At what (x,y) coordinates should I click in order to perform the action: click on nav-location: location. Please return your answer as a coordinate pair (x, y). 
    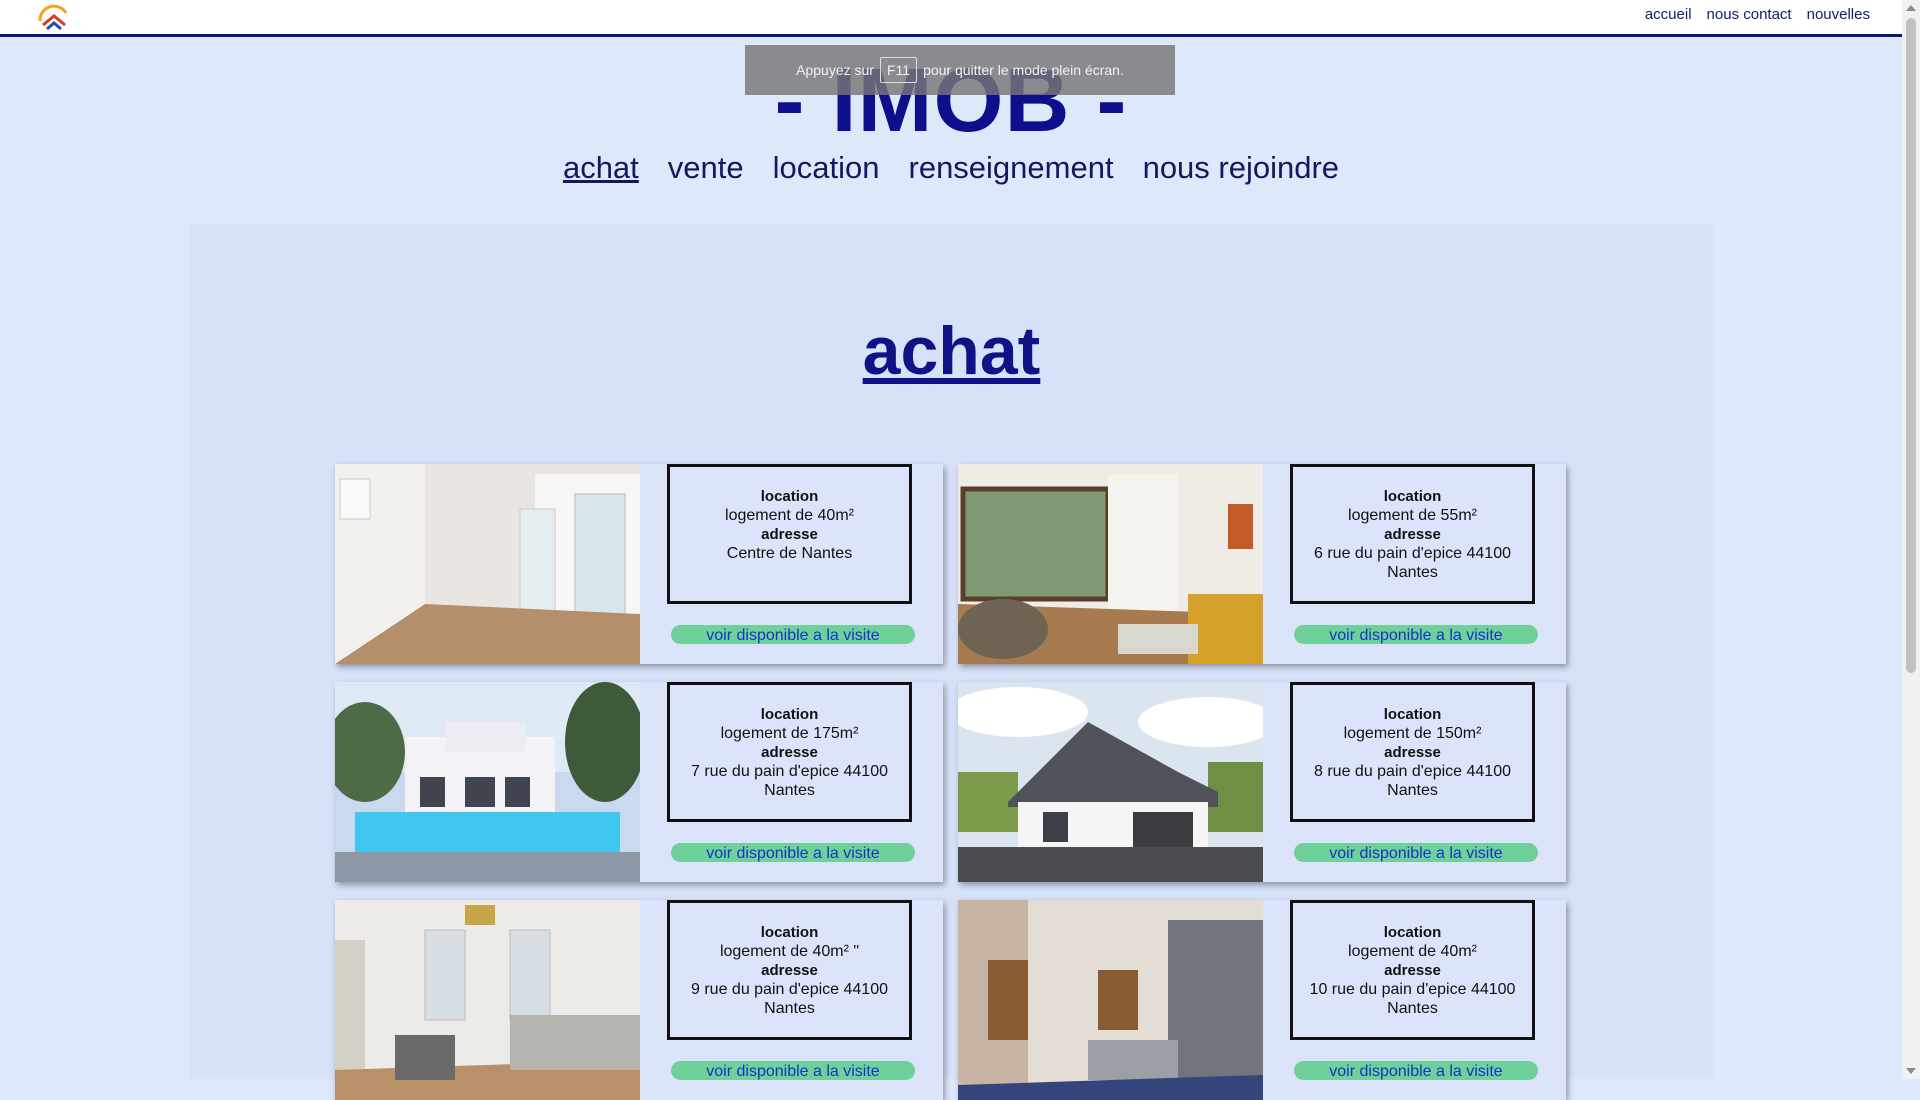
    Looking at the image, I should click on (826, 168).